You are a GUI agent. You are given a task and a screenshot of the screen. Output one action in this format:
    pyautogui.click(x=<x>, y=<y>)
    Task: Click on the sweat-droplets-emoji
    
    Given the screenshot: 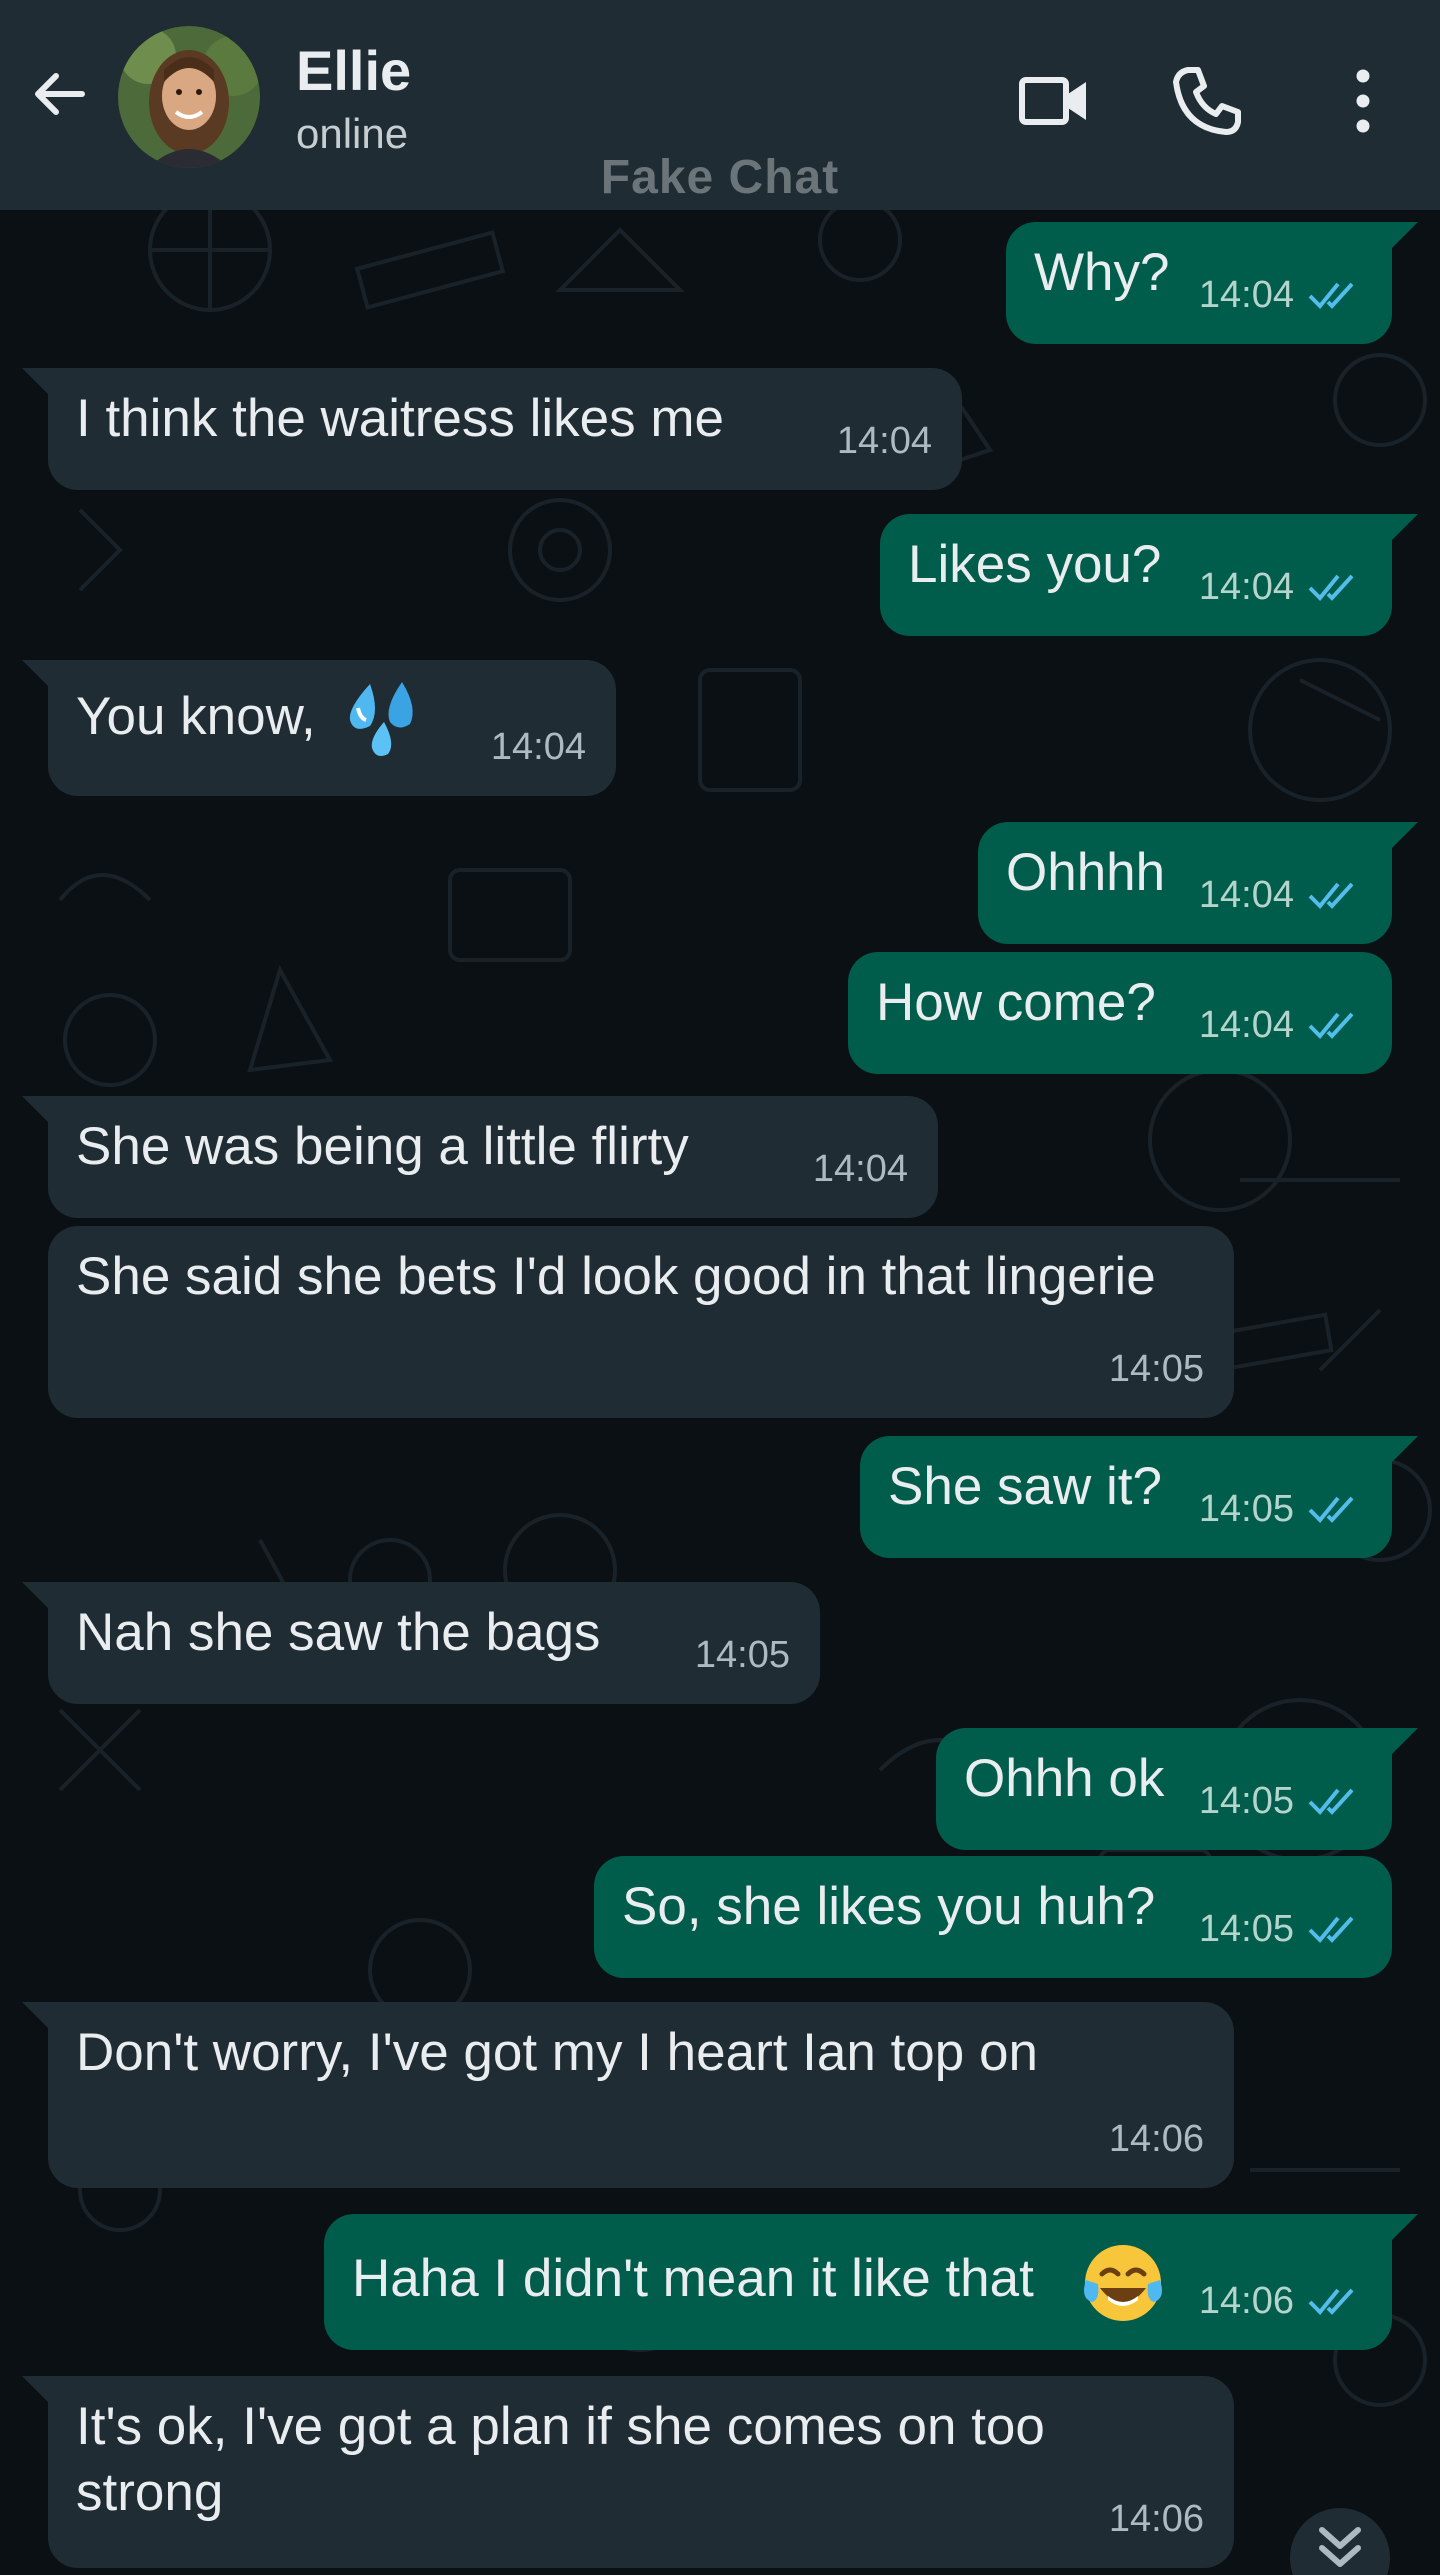 What is the action you would take?
    pyautogui.click(x=381, y=719)
    